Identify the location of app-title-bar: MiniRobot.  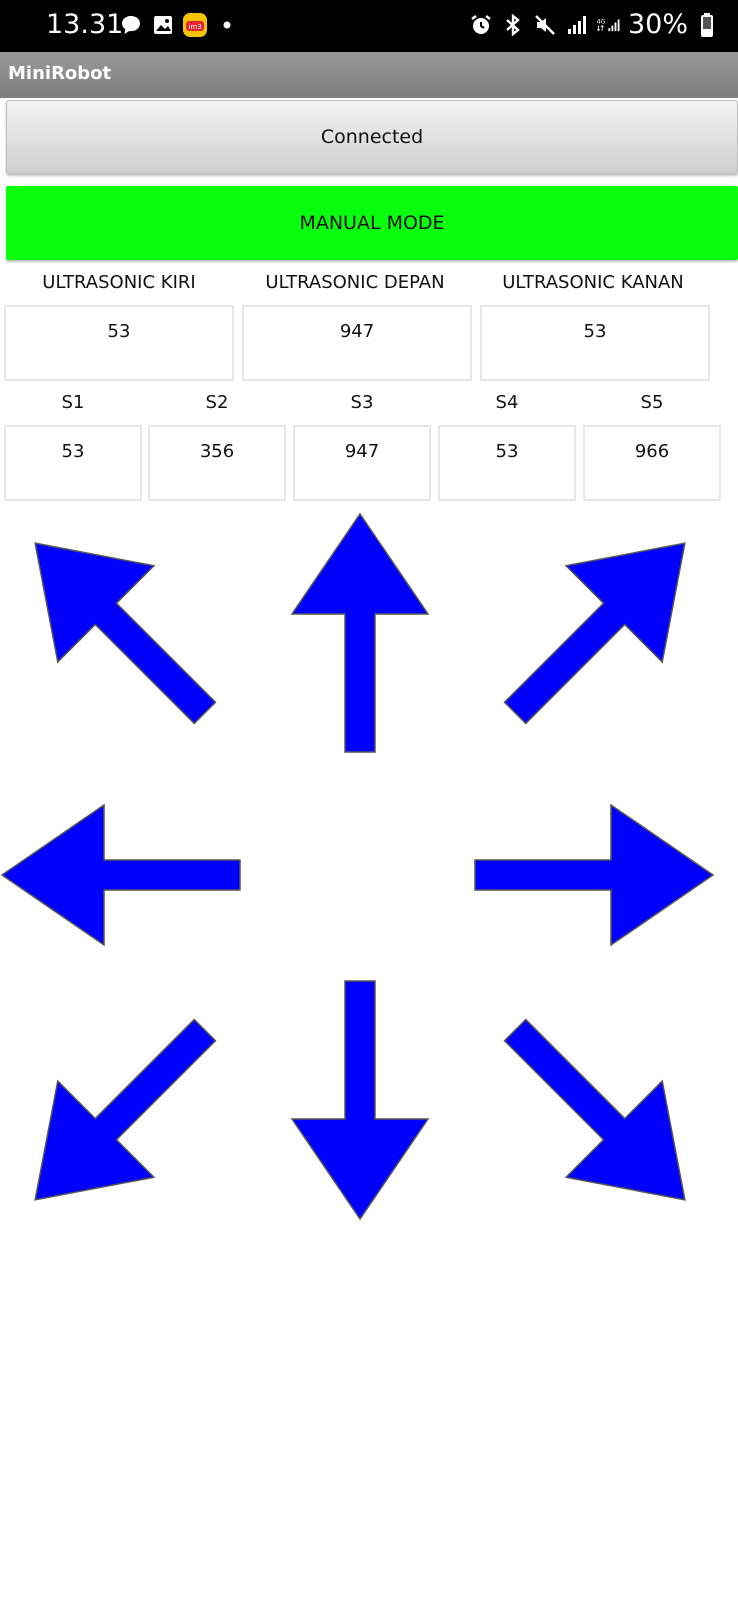
(369, 75).